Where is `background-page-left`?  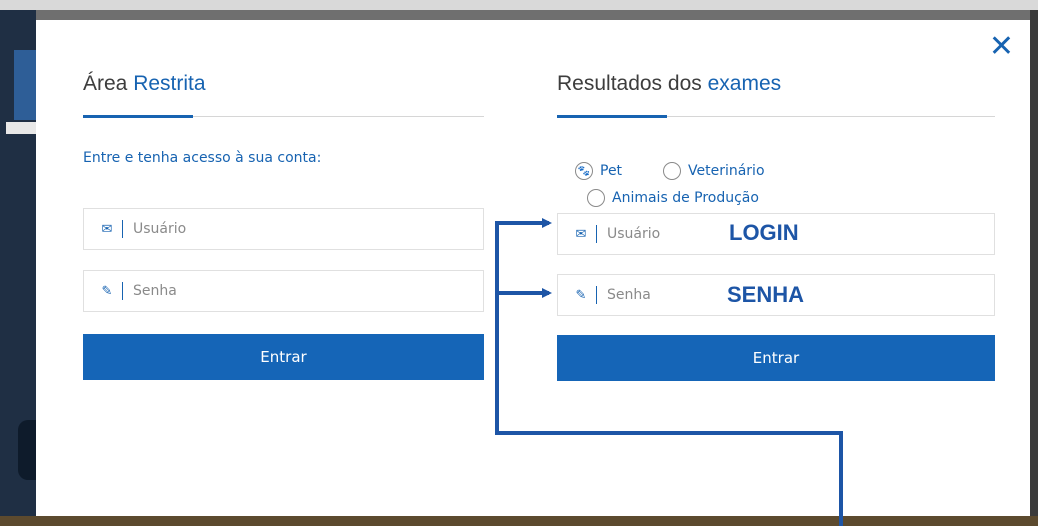 background-page-left is located at coordinates (18, 268).